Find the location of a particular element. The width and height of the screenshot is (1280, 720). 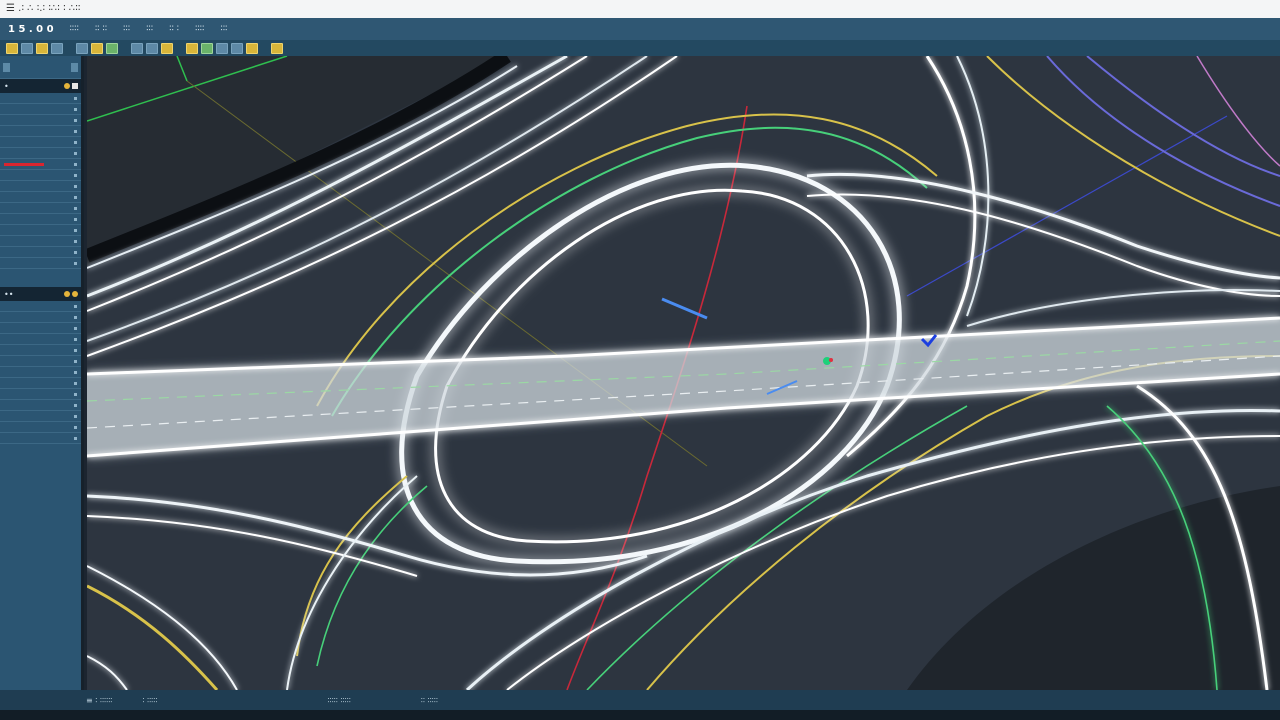

vehicle-marker is located at coordinates (831, 360).